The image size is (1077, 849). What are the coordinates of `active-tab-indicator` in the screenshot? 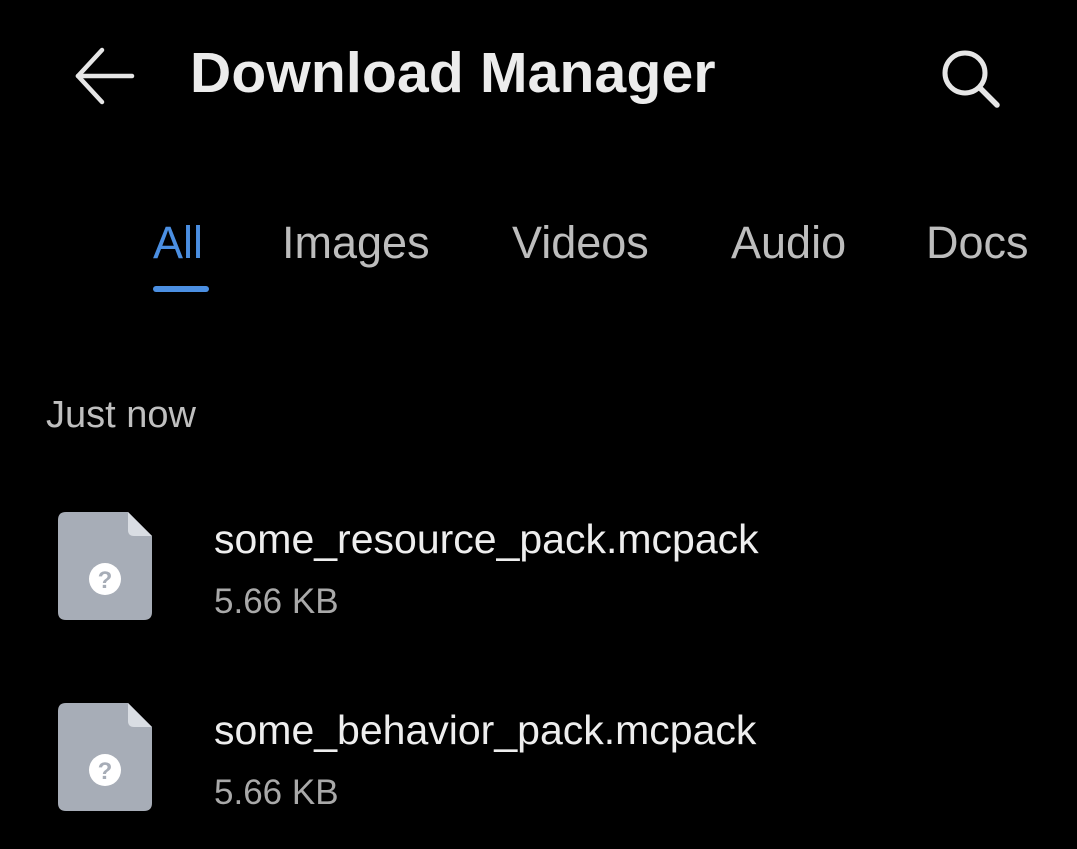 It's located at (181, 289).